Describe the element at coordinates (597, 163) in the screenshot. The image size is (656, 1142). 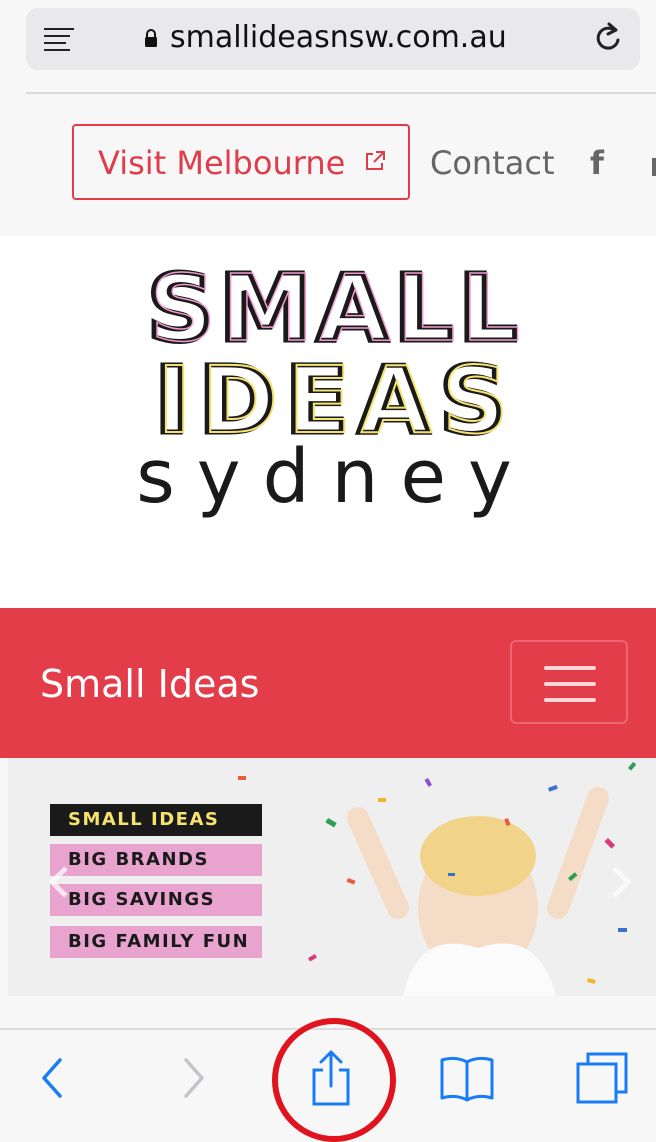
I see `facebook-icon: f` at that location.